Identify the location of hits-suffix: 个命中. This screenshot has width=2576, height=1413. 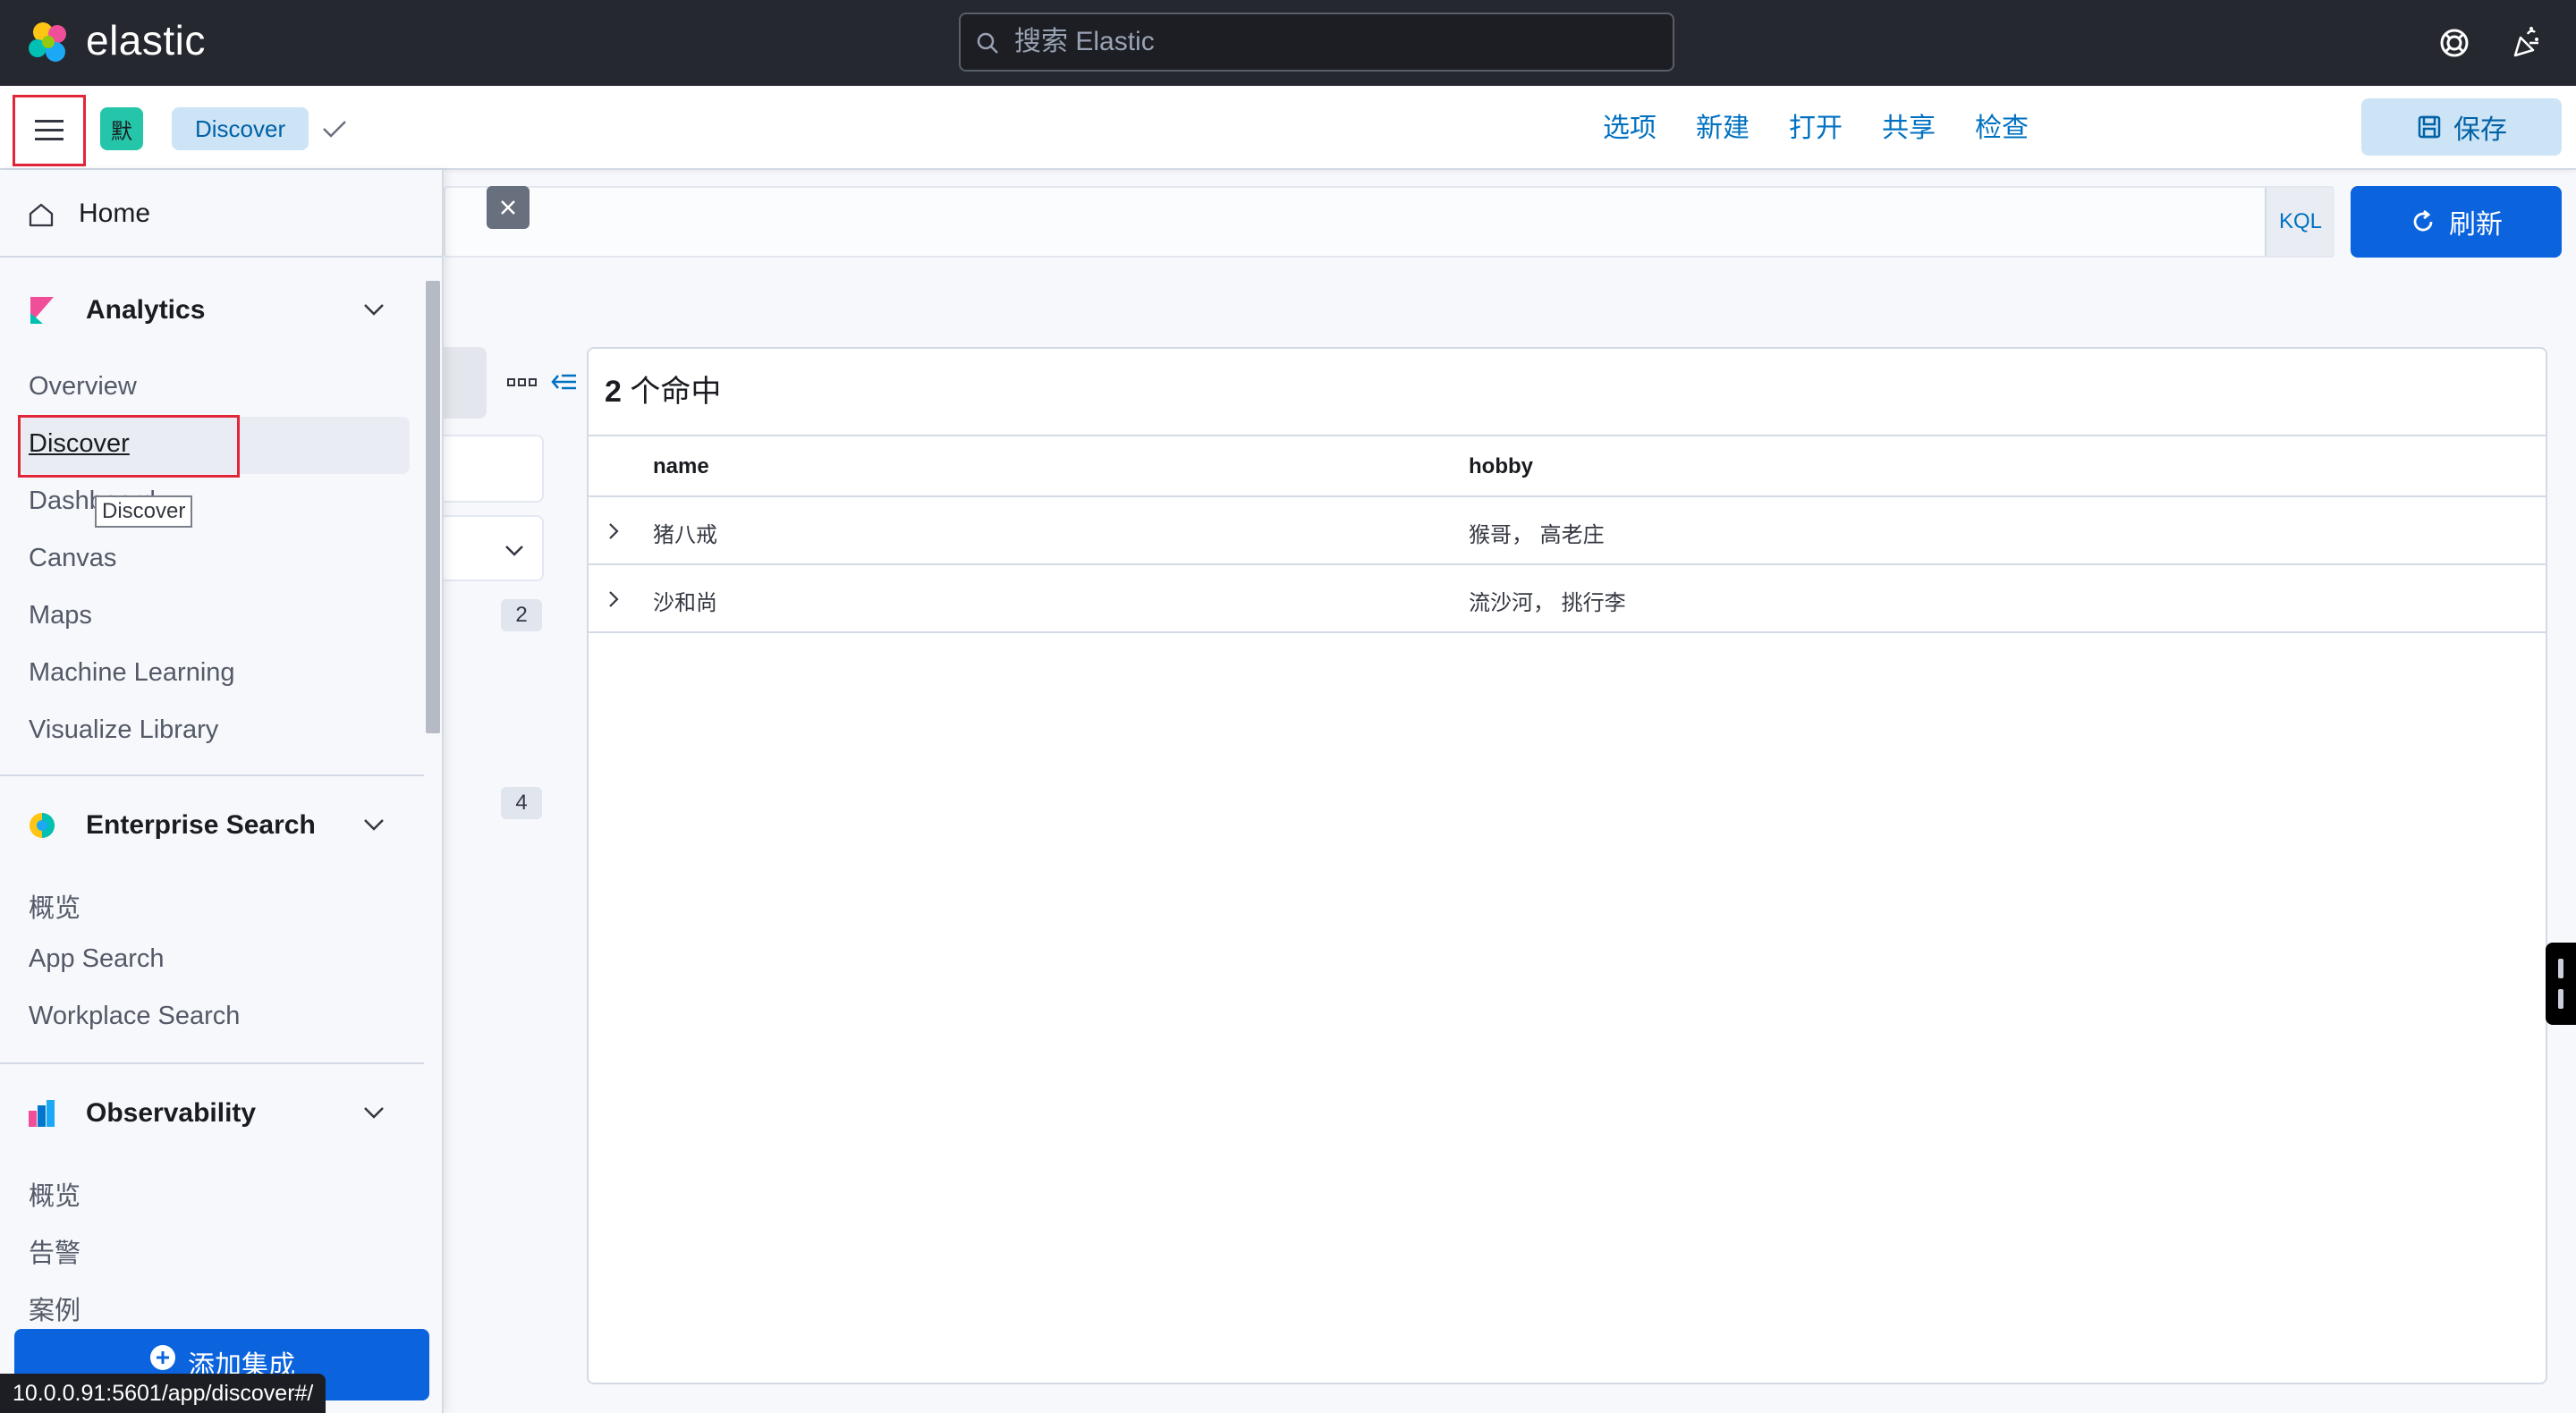
(671, 392).